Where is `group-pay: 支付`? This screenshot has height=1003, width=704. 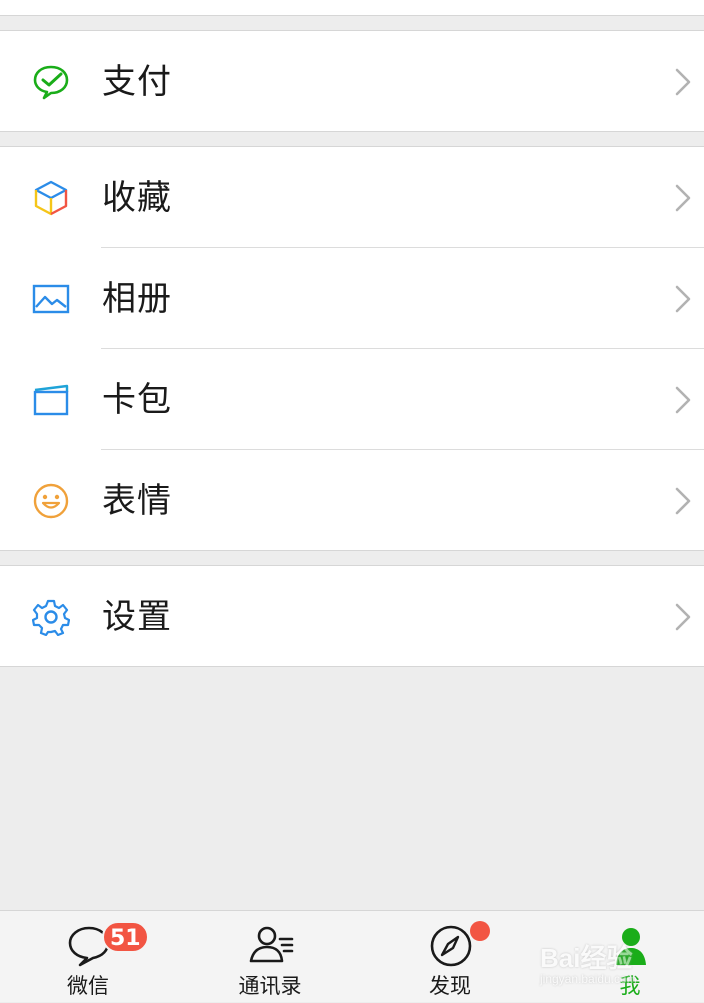
group-pay: 支付 is located at coordinates (352, 81).